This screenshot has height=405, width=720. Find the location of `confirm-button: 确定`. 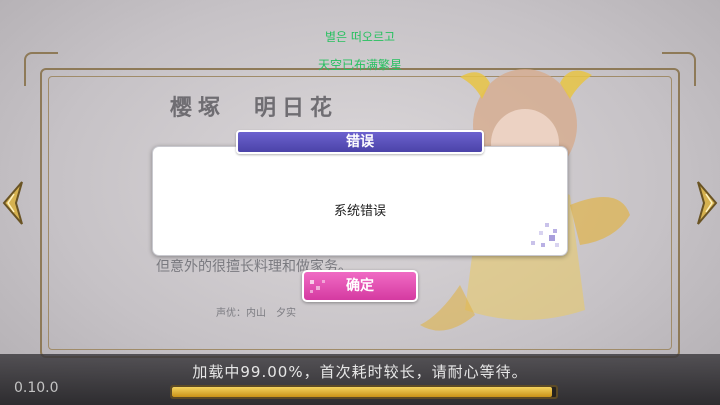

confirm-button: 确定 is located at coordinates (360, 286).